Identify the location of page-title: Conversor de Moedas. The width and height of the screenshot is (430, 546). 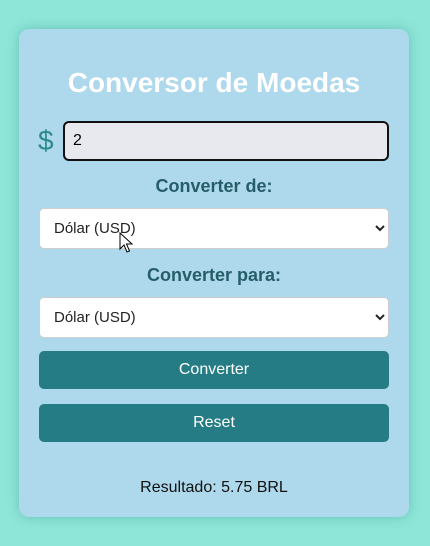
(214, 82).